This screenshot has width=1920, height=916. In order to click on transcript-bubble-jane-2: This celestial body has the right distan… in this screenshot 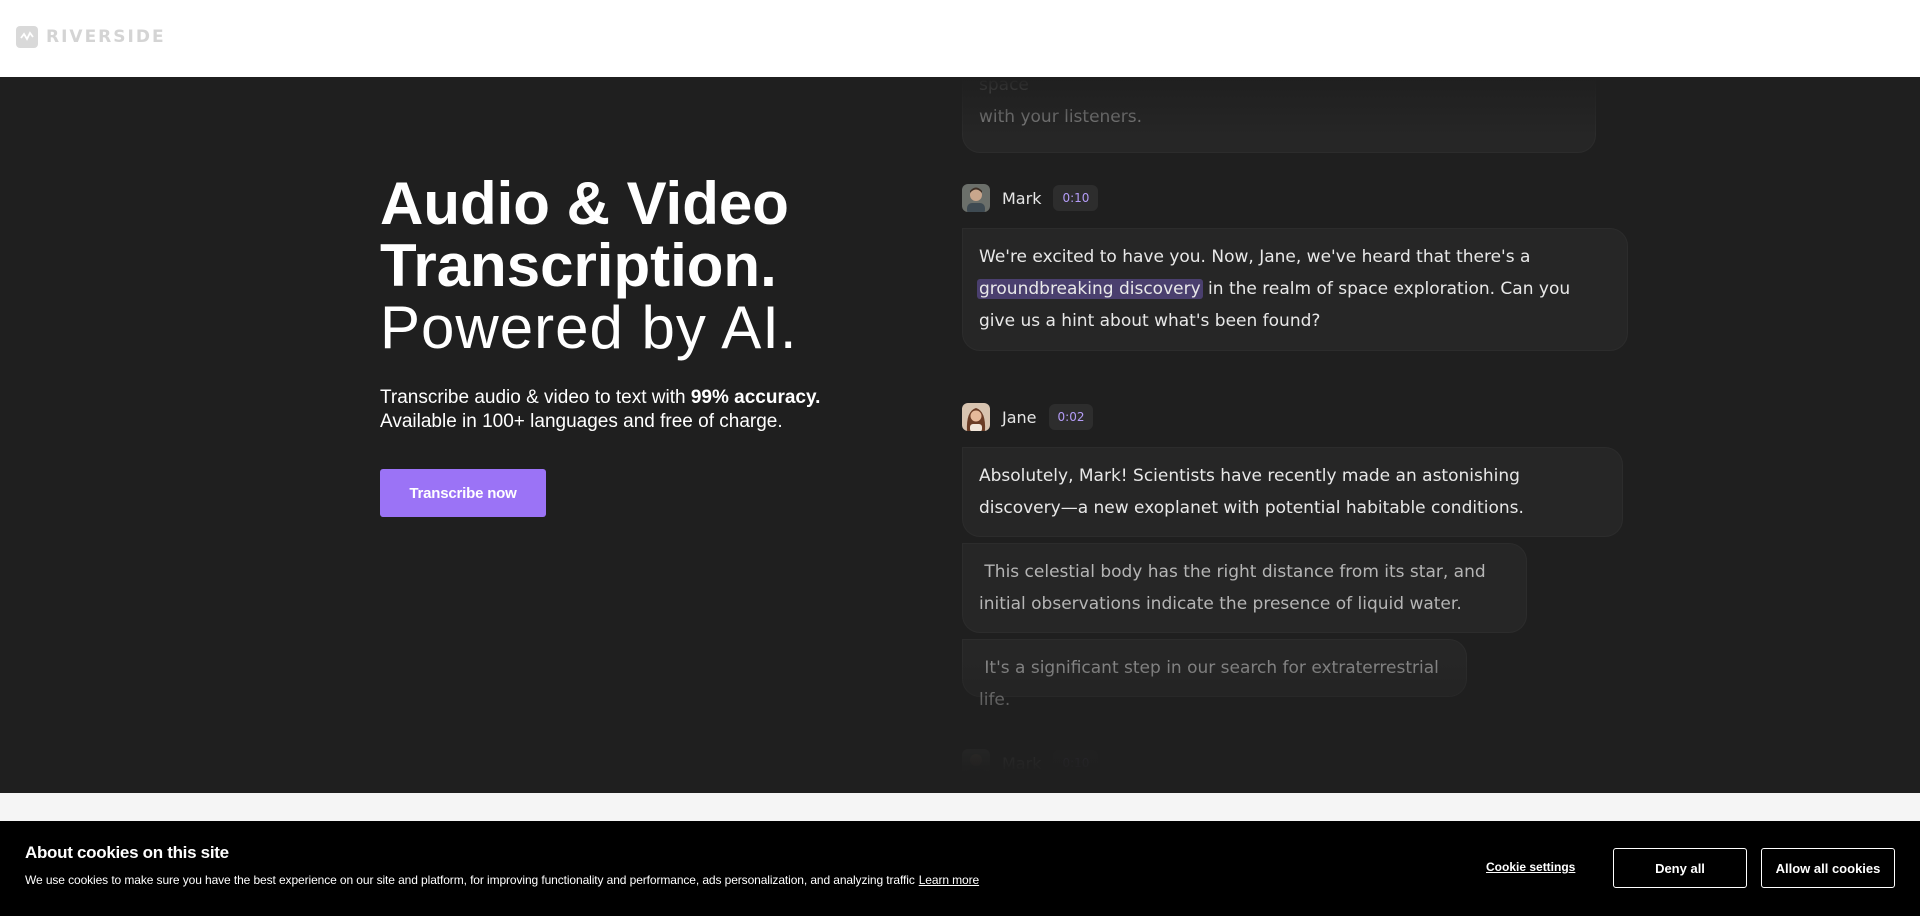, I will do `click(1244, 588)`.